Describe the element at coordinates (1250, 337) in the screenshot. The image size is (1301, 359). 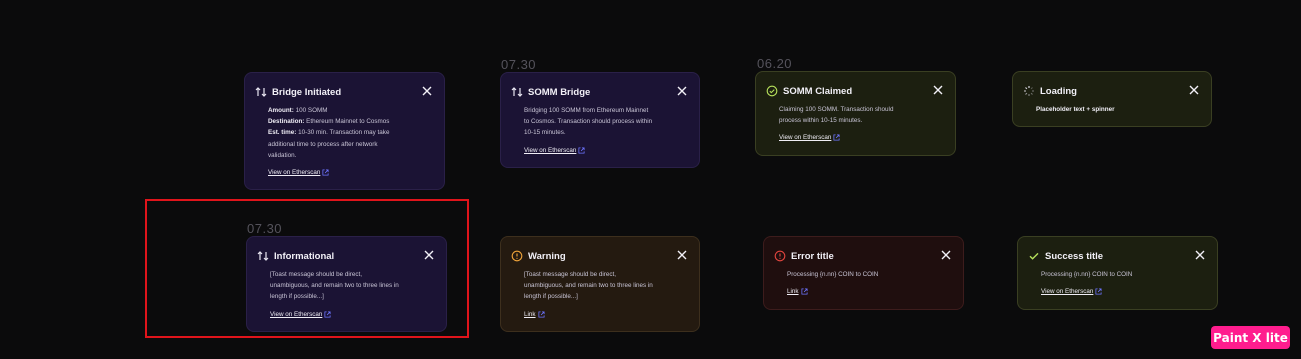
I see `watermark-badge: Paint X lite` at that location.